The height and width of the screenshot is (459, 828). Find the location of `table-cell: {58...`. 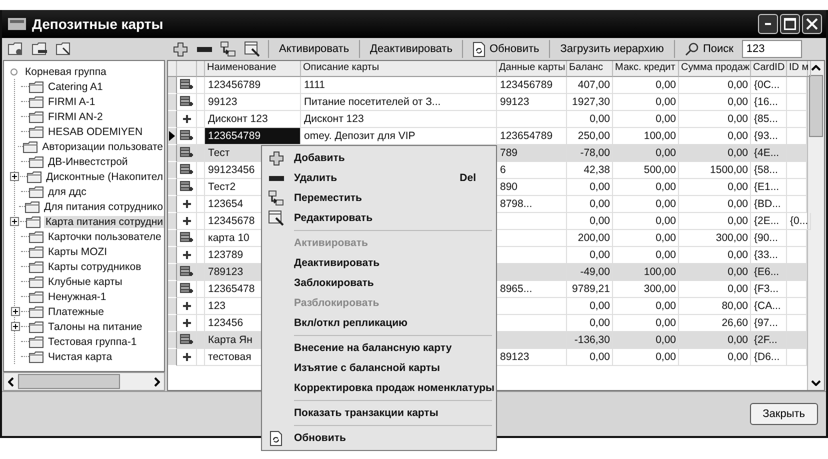

table-cell: {58... is located at coordinates (766, 170).